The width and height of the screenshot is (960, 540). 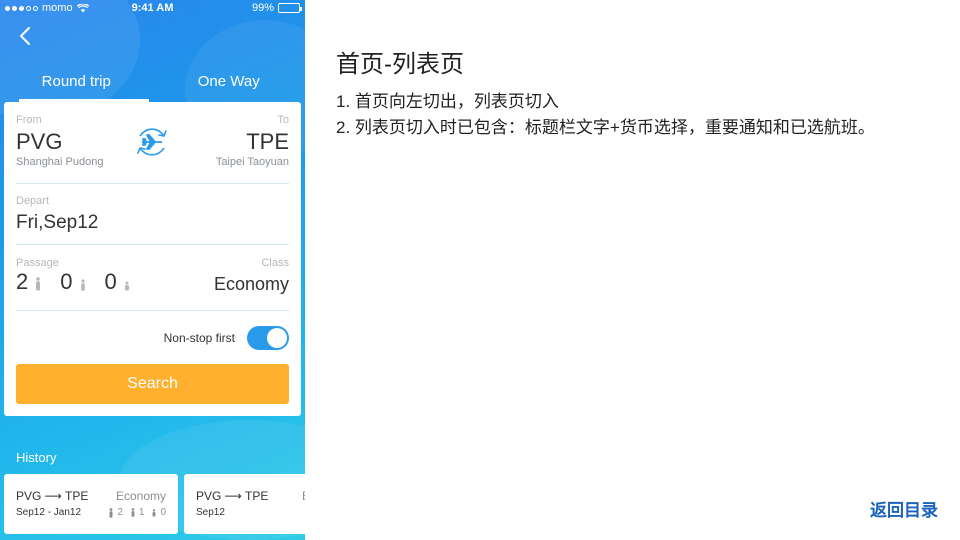 What do you see at coordinates (283, 120) in the screenshot?
I see `destination-label: To` at bounding box center [283, 120].